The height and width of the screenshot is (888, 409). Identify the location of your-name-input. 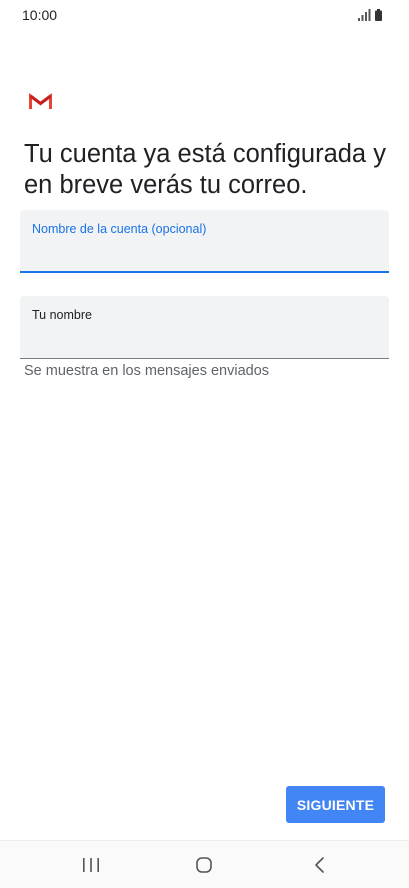
(202, 341).